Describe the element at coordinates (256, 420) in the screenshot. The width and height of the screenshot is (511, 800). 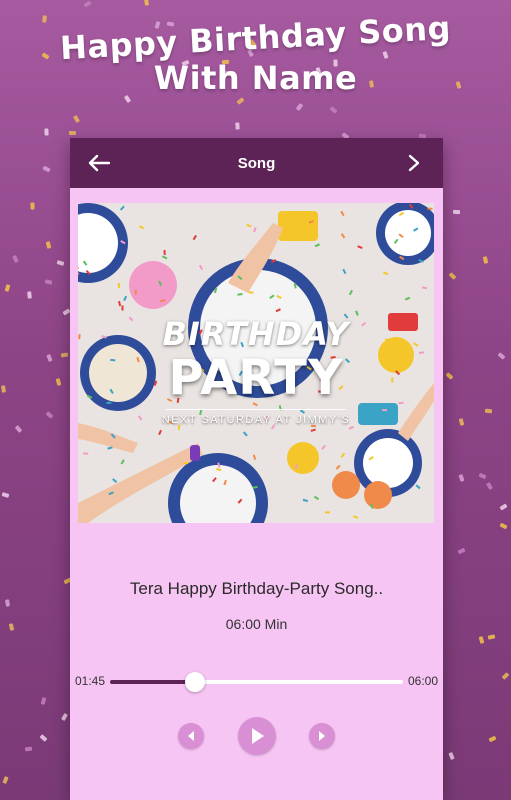
I see `cover-subtitle: NEXT SATURDAY AT JIMMY'S` at that location.